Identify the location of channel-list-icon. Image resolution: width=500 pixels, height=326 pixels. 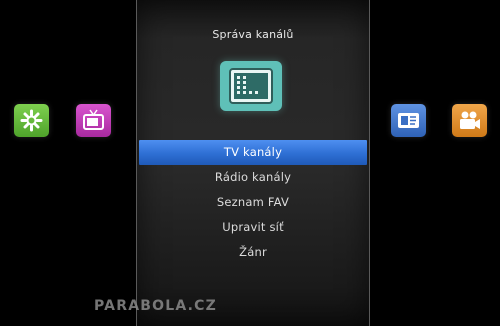
(251, 86).